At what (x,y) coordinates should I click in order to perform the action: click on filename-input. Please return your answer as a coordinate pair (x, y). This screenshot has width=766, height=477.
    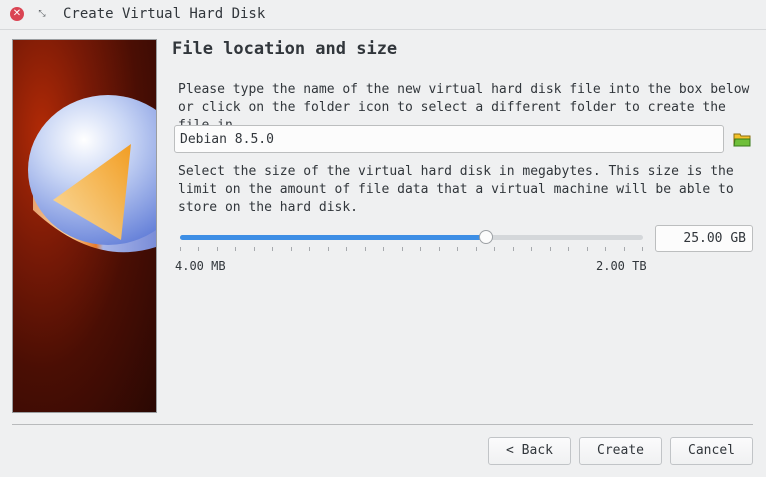
    Looking at the image, I should click on (449, 139).